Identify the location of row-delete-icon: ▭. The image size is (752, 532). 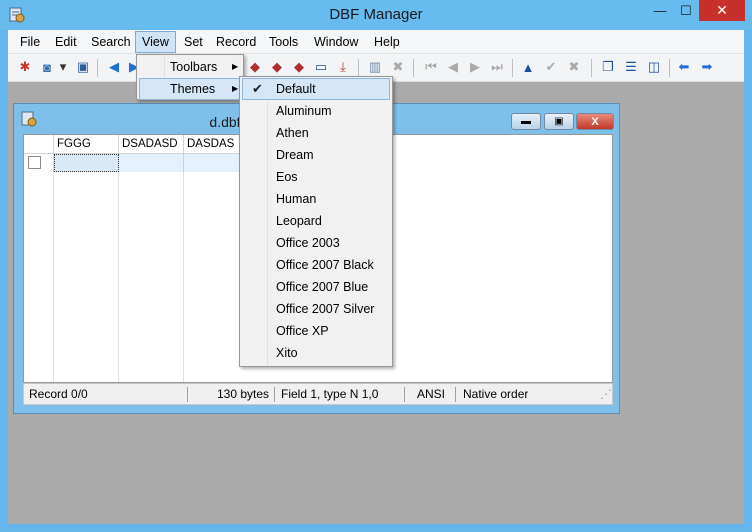
(321, 67).